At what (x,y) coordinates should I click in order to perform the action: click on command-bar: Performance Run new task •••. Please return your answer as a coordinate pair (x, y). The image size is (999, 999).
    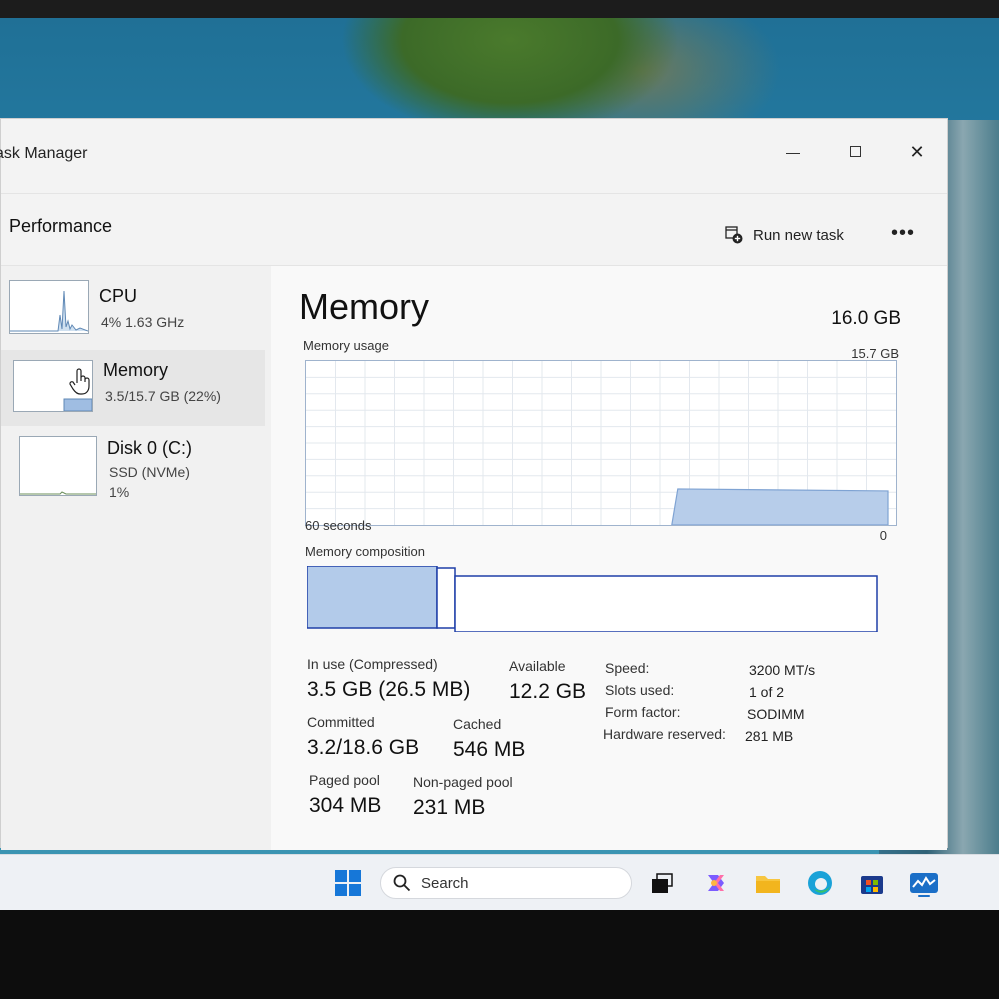
    Looking at the image, I should click on (474, 229).